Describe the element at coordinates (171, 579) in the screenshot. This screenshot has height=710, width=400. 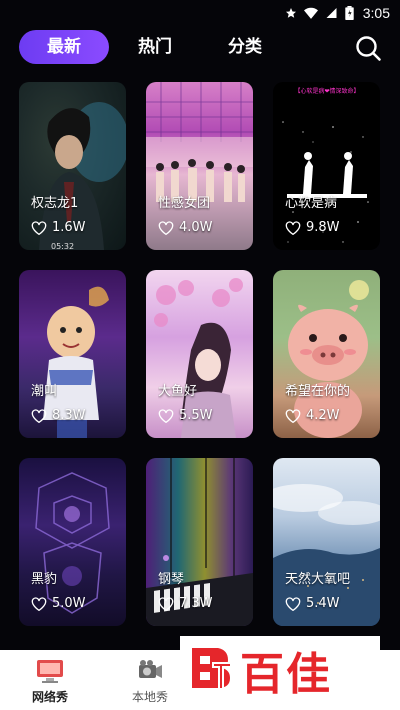
I see `card-title: 钢琴` at that location.